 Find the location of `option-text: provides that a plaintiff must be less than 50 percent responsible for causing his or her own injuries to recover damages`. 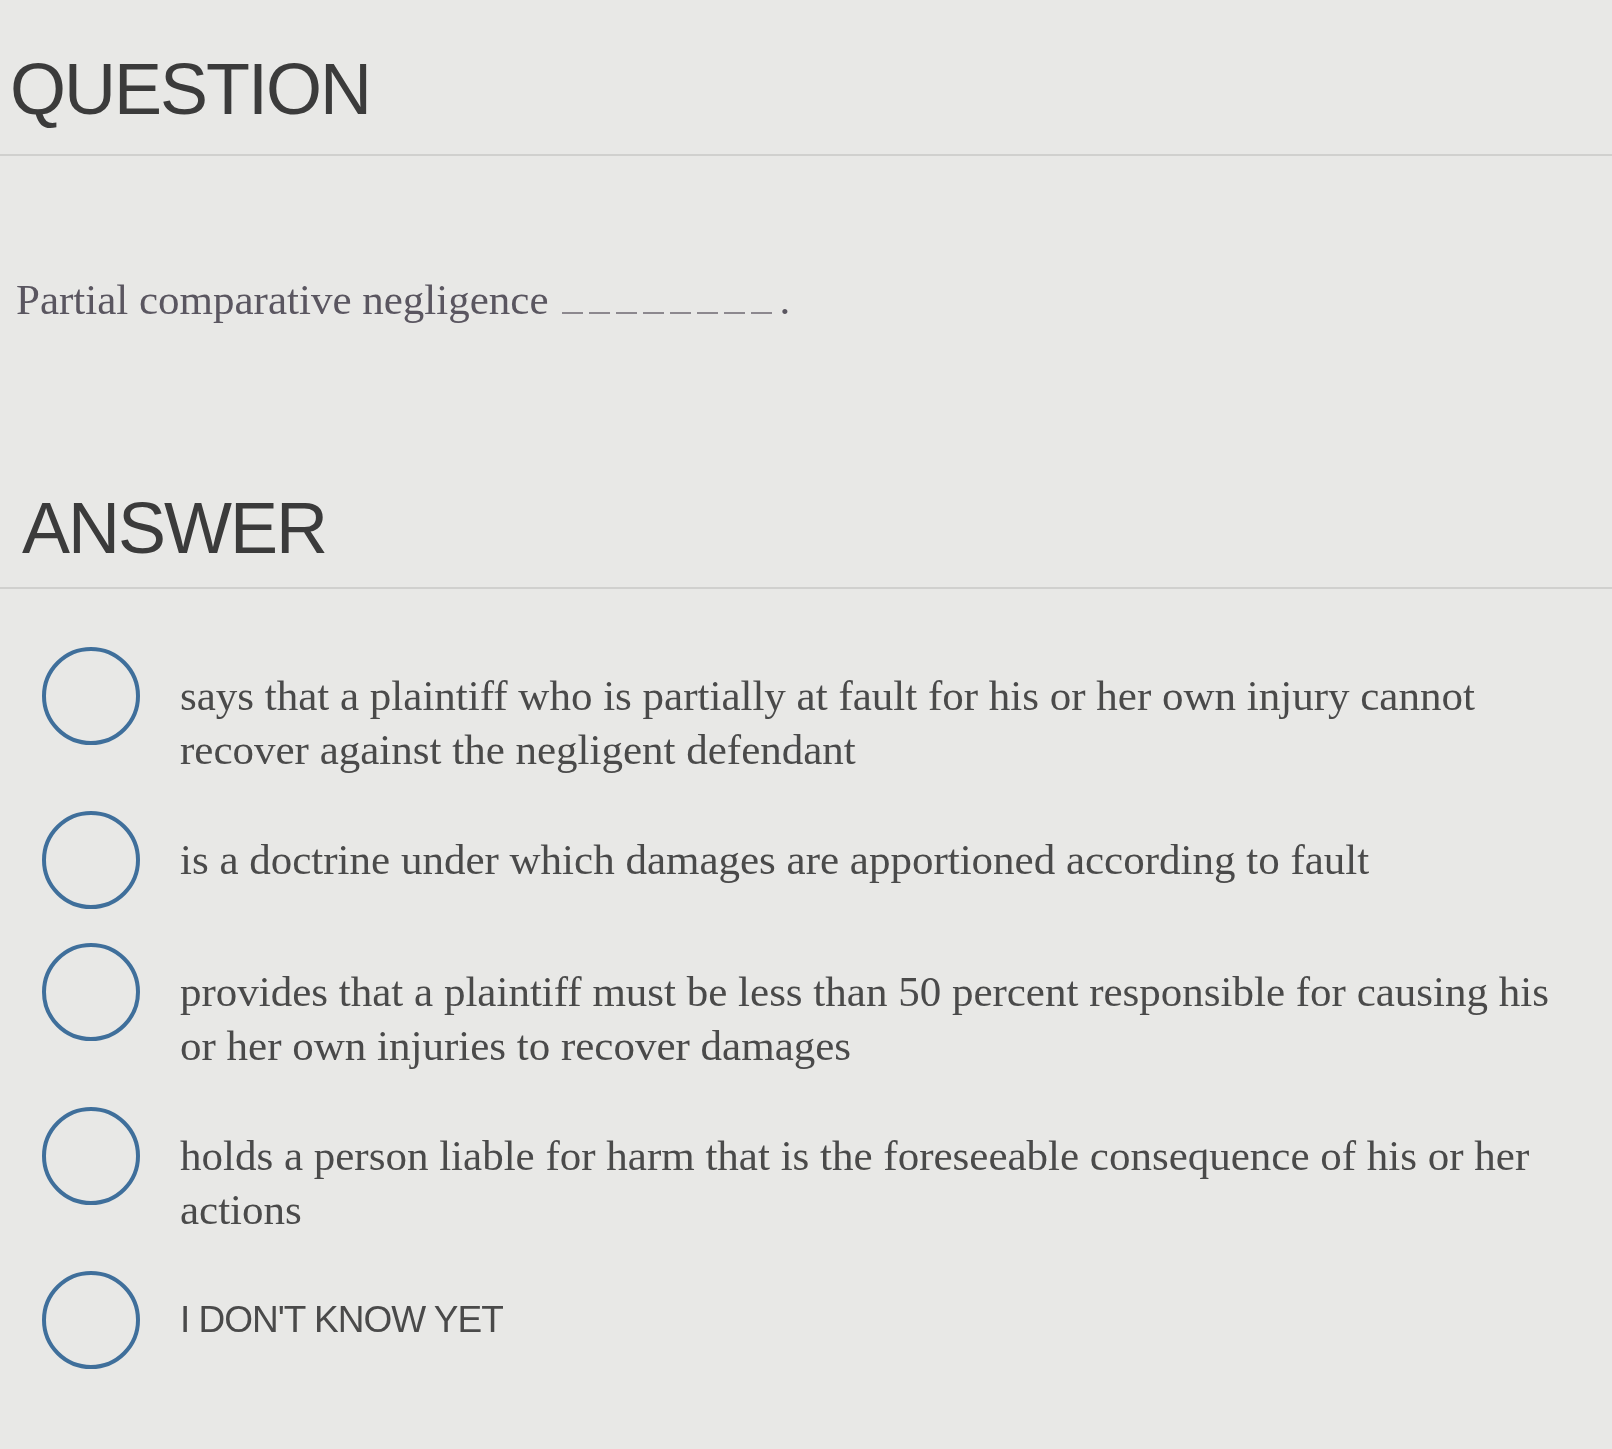

option-text: provides that a plaintiff must be less than 50 percent responsible for causing his or her own injuries to recover damages is located at coordinates (865, 1018).